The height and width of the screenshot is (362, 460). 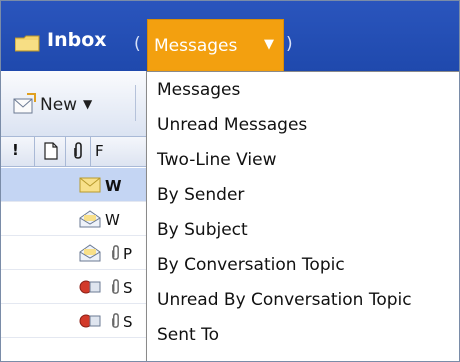 I want to click on row-sender: P, so click(x=128, y=254).